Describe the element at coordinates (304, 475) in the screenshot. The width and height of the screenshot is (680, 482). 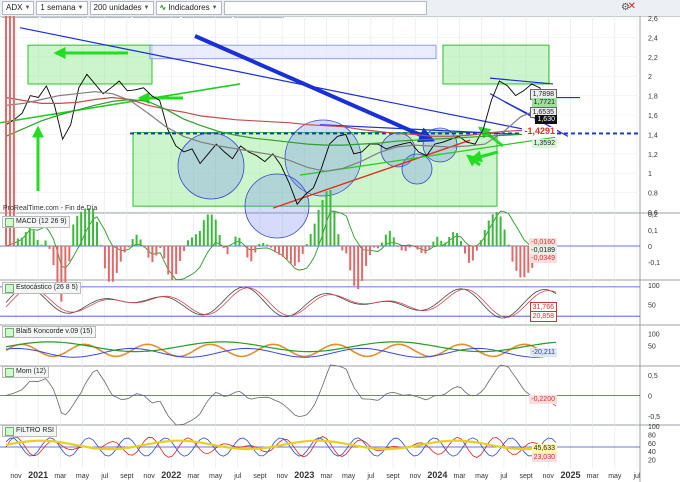
I see `x-tick-label: 2023` at that location.